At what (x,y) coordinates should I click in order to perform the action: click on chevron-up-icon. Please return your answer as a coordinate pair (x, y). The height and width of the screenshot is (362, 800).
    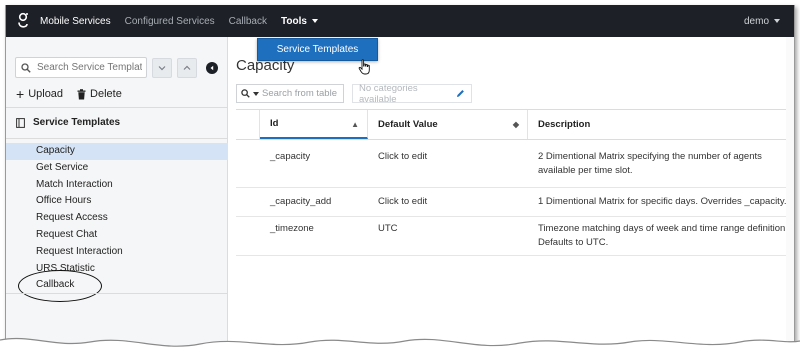
    Looking at the image, I should click on (187, 67).